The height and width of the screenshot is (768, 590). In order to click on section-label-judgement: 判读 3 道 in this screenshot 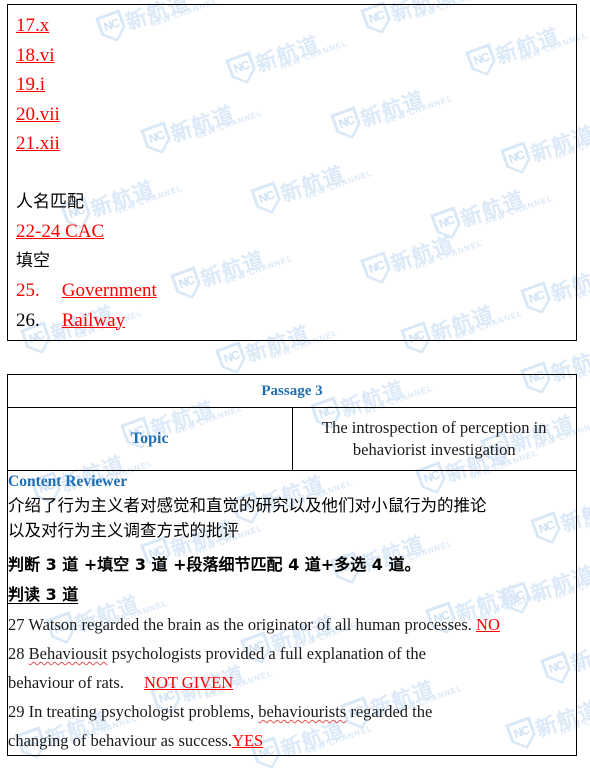, I will do `click(43, 594)`.